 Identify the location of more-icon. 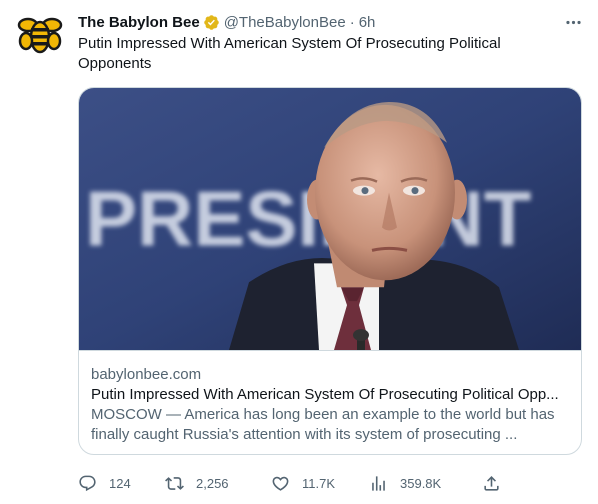
(573, 22).